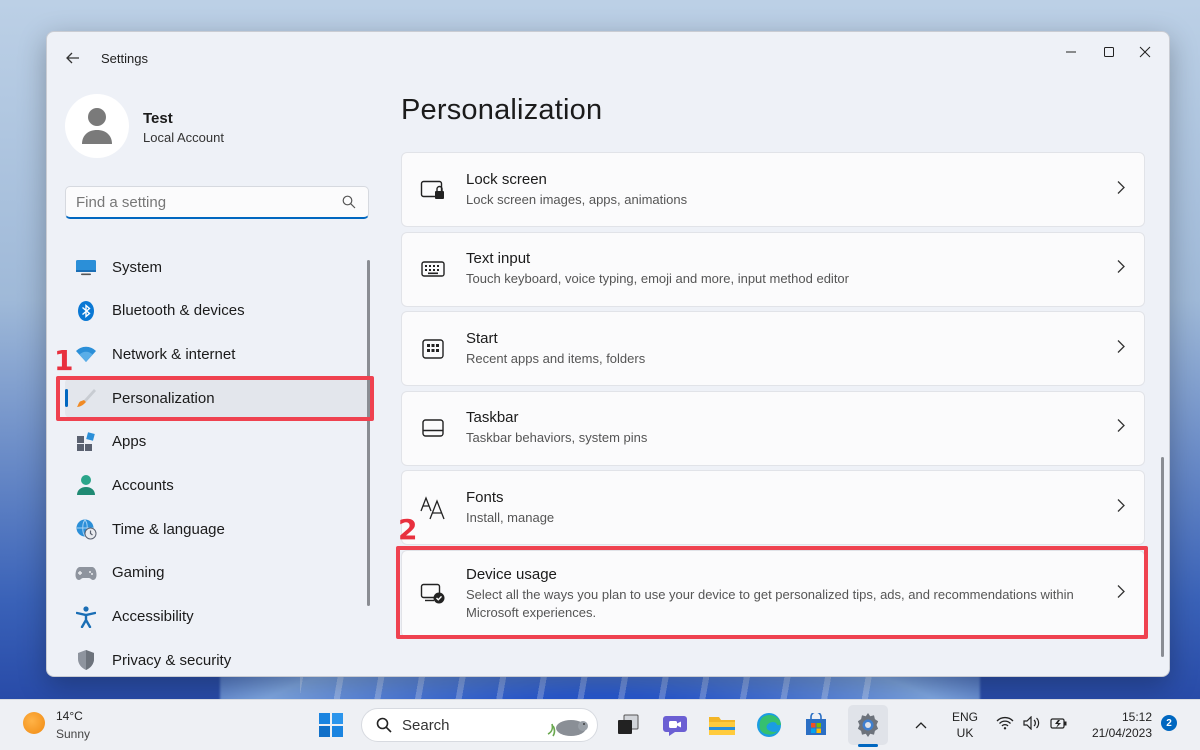 The height and width of the screenshot is (750, 1200). What do you see at coordinates (143, 485) in the screenshot?
I see `sidebar-item-label: Accounts` at bounding box center [143, 485].